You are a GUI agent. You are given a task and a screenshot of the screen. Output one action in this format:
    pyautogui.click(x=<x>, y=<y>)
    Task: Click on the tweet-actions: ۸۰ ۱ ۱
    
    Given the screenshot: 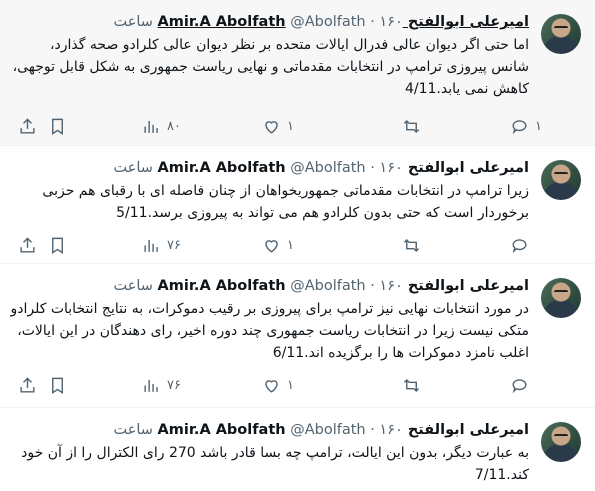 What is the action you would take?
    pyautogui.click(x=276, y=126)
    